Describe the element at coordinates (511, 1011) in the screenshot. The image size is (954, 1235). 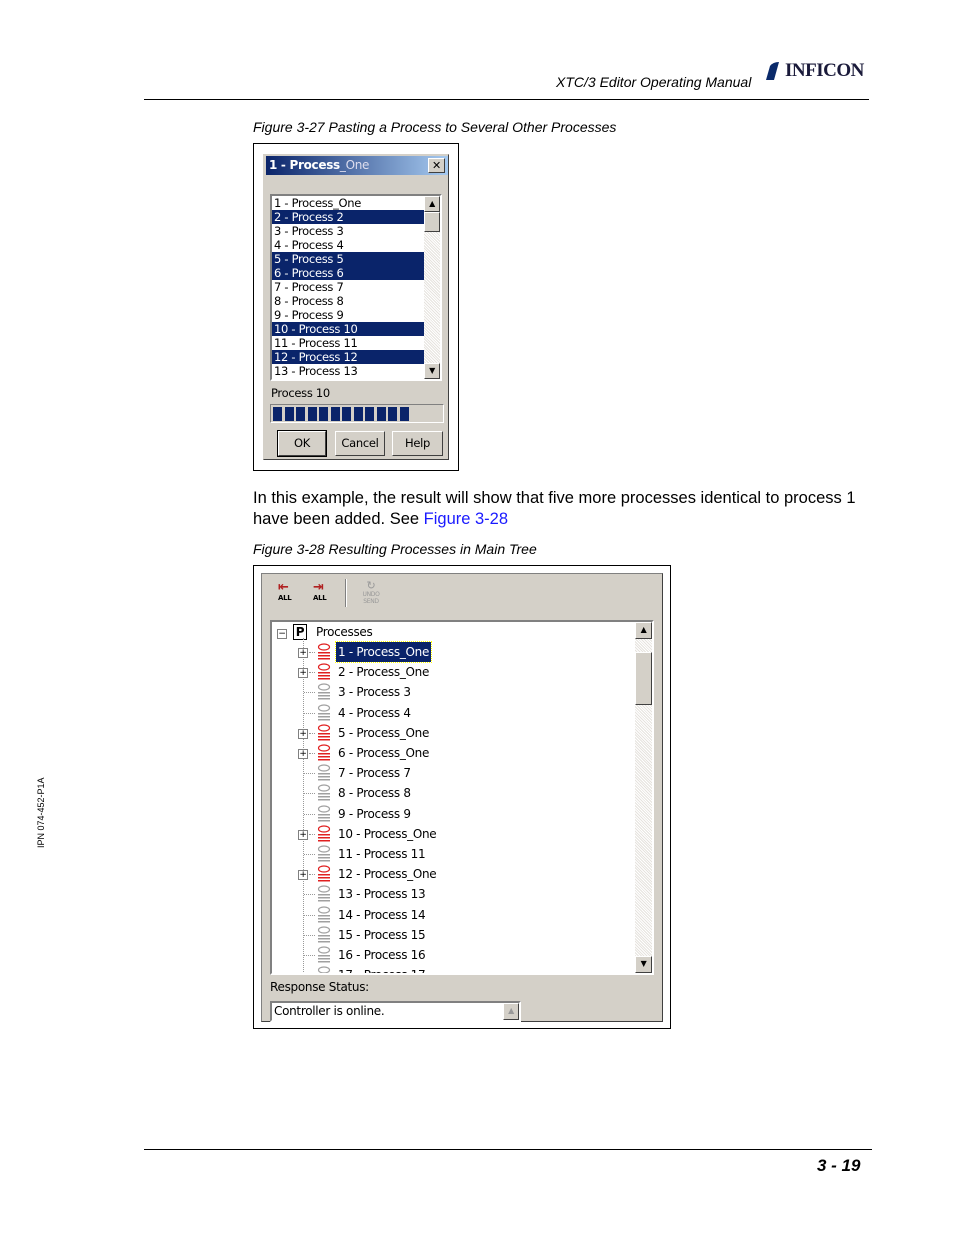
I see `status-scroll-up: ▲` at that location.